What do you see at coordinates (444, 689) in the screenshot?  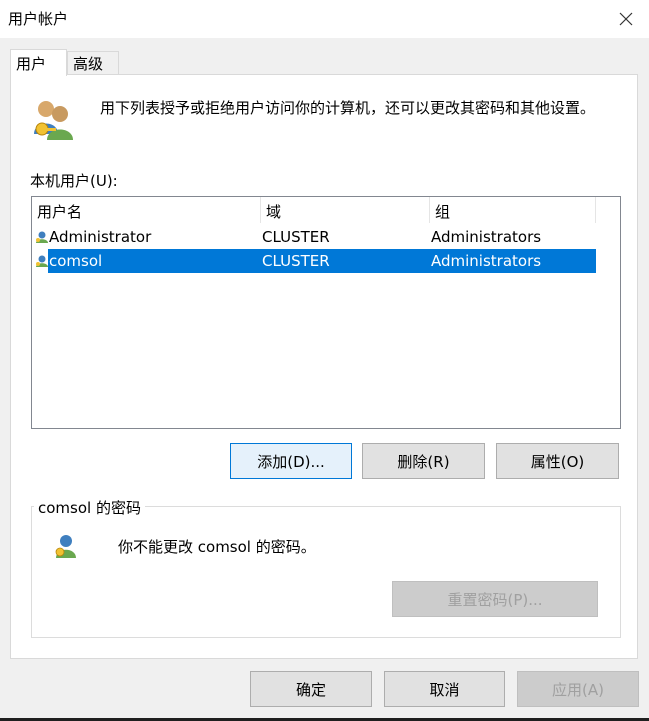 I see `cancel-button: 取消` at bounding box center [444, 689].